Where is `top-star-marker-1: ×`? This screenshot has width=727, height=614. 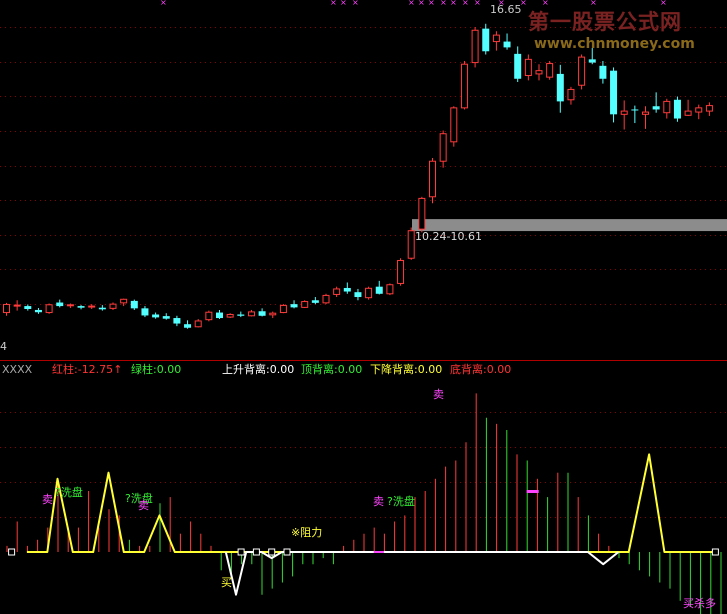
top-star-marker-1: × is located at coordinates (333, 3).